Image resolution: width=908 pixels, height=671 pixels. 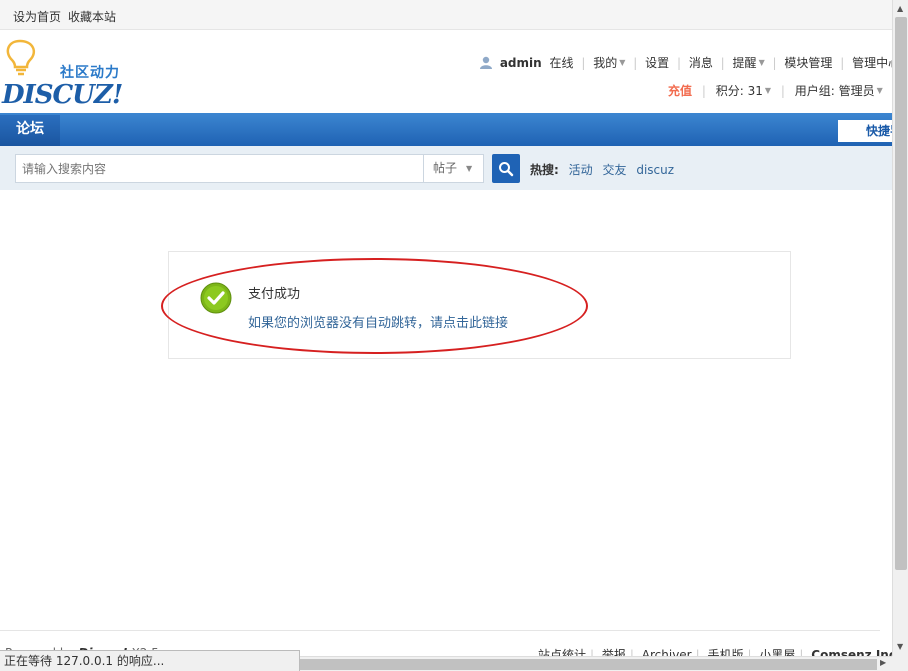 What do you see at coordinates (900, 646) in the screenshot?
I see `scroll-down-icon: ▼` at bounding box center [900, 646].